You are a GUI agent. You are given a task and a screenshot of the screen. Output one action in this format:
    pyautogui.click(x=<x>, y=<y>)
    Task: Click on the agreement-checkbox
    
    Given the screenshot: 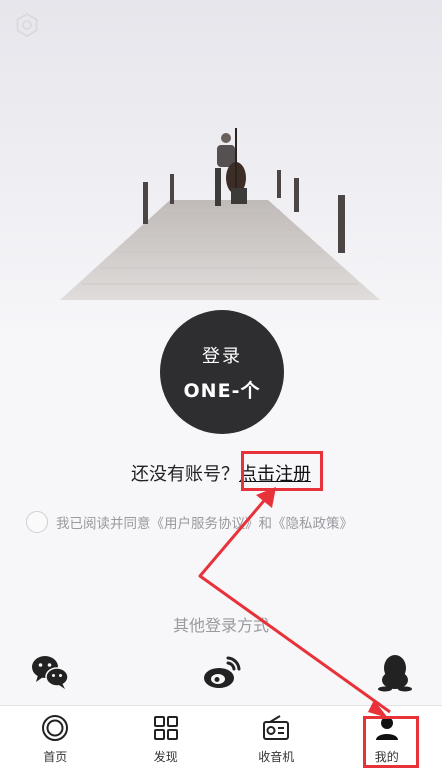 What is the action you would take?
    pyautogui.click(x=37, y=522)
    